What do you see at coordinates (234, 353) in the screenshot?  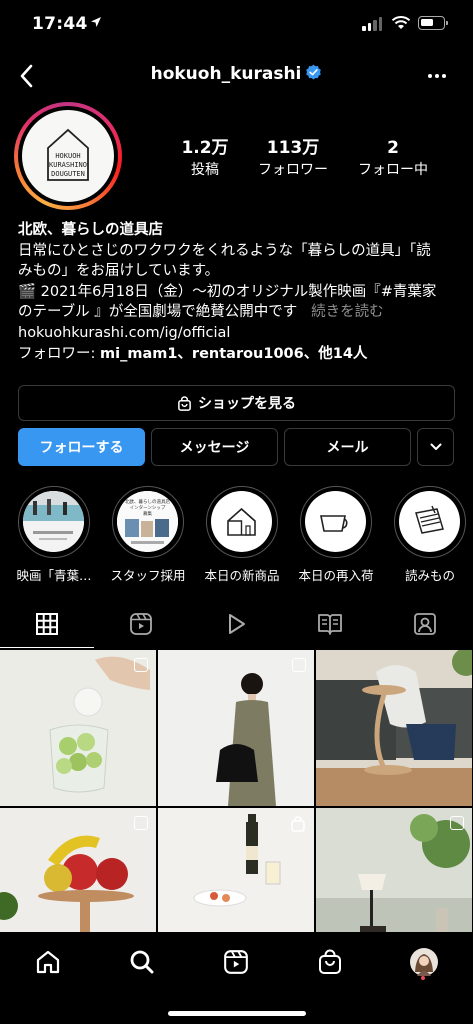 I see `followed-by-names: mi_mam1、rentarou1006、他14人` at bounding box center [234, 353].